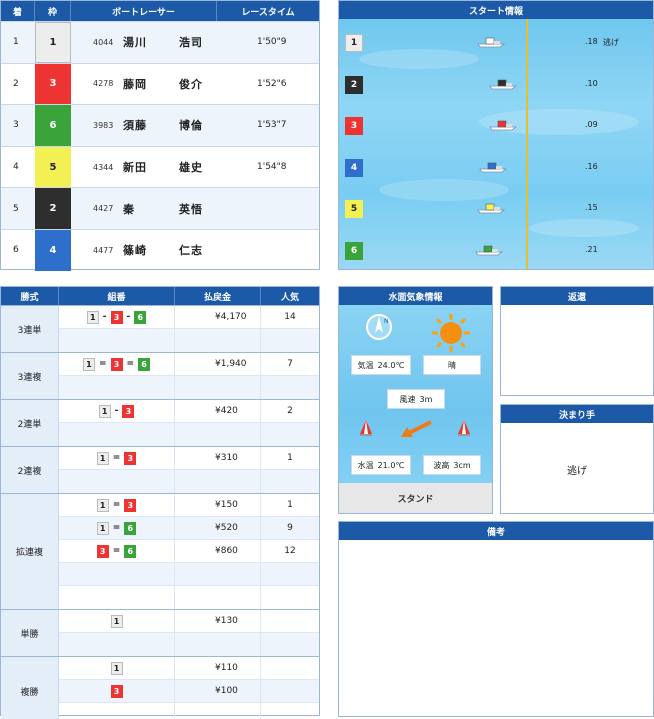  What do you see at coordinates (30, 633) in the screenshot?
I see `bet-type: 単勝` at bounding box center [30, 633].